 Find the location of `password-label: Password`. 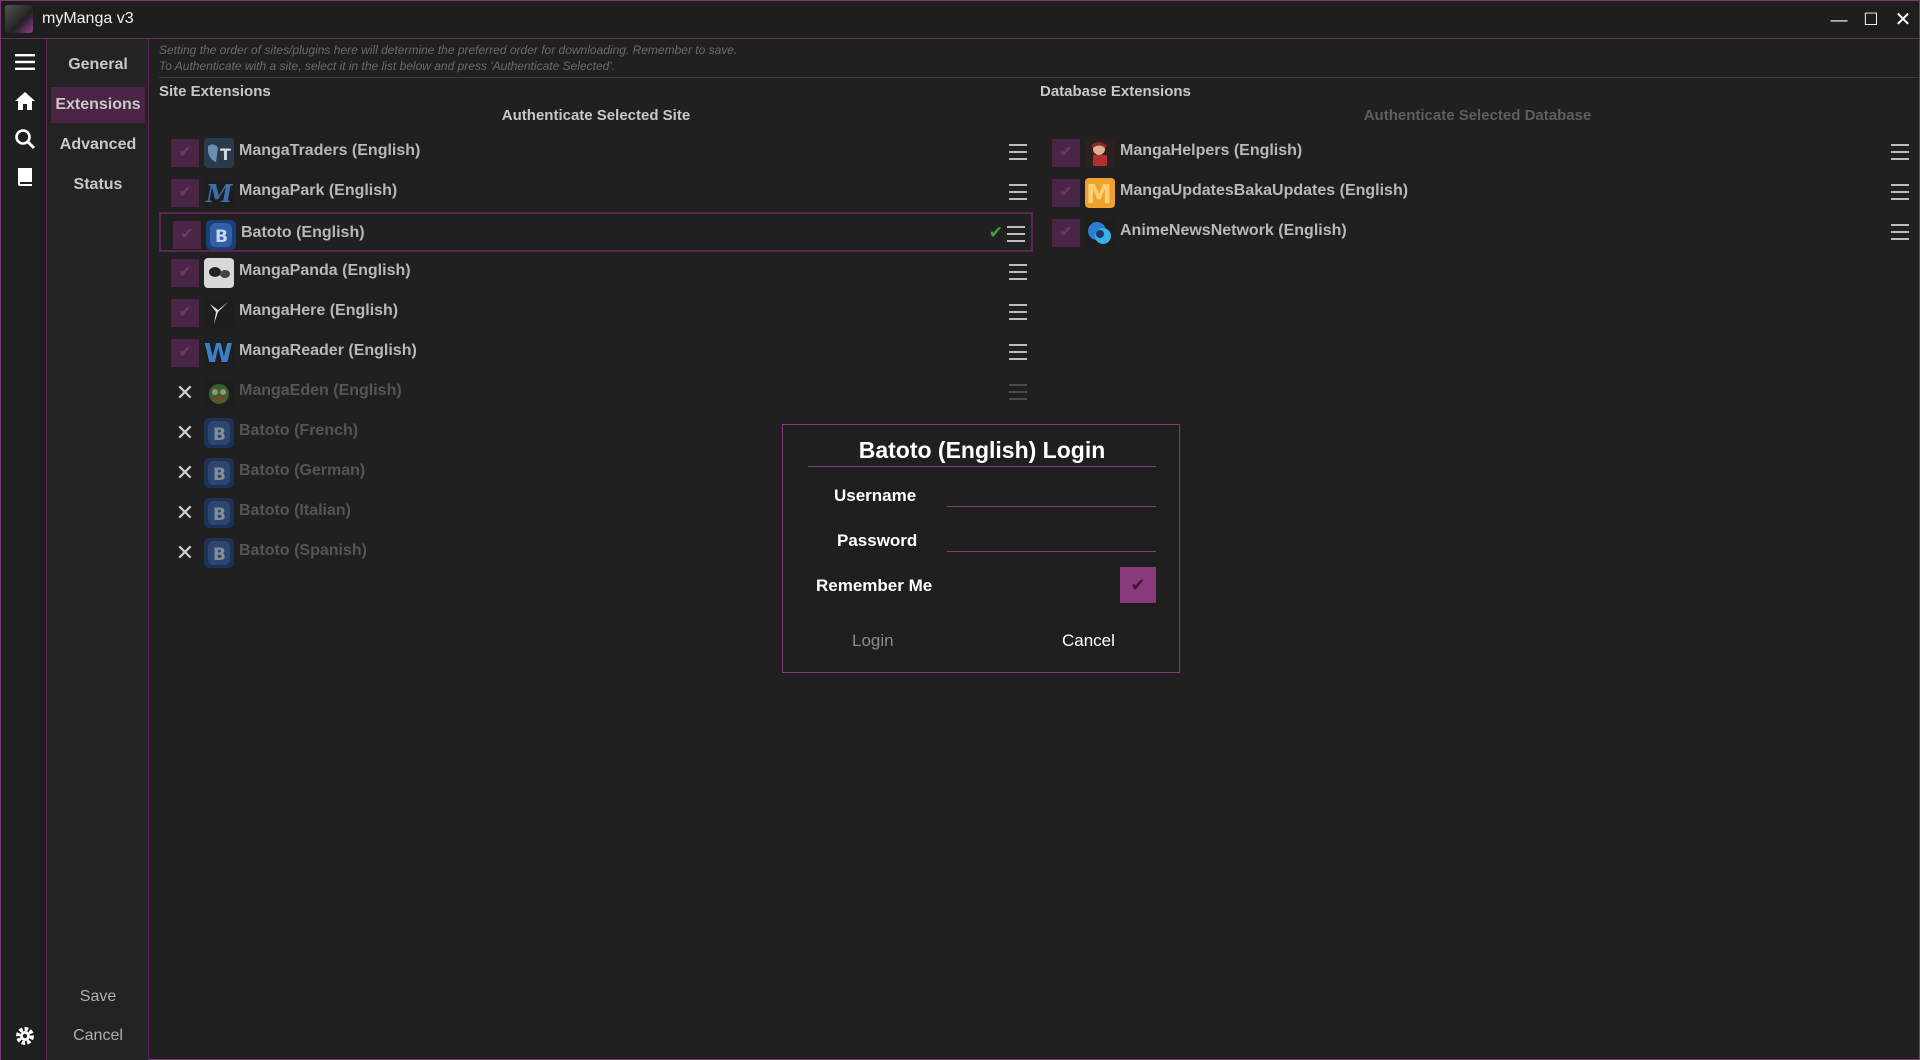

password-label: Password is located at coordinates (877, 540).